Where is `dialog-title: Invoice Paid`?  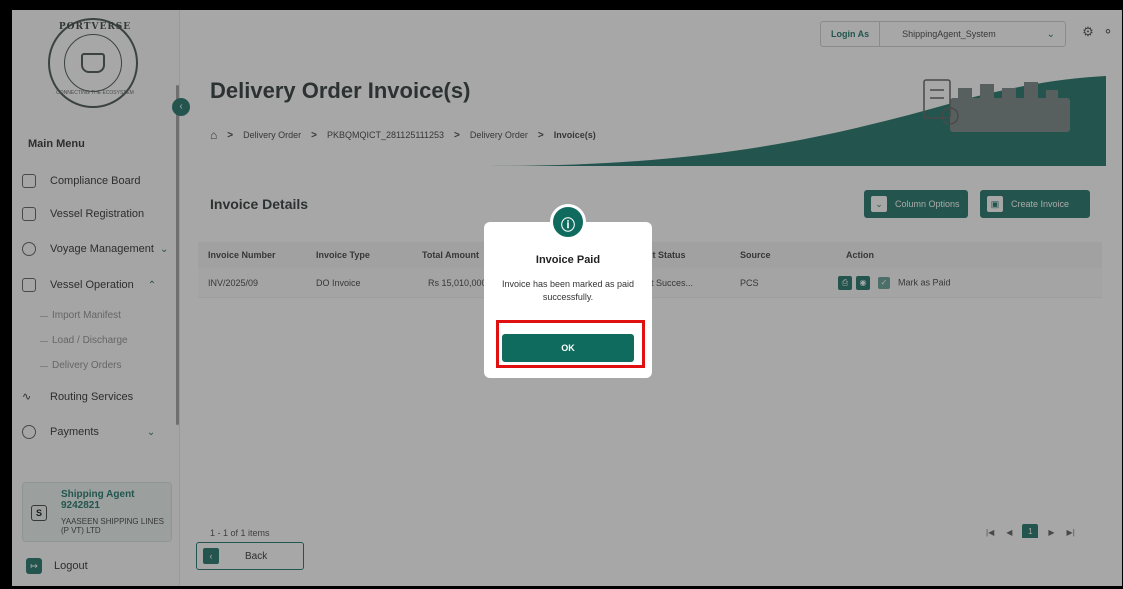 dialog-title: Invoice Paid is located at coordinates (568, 260).